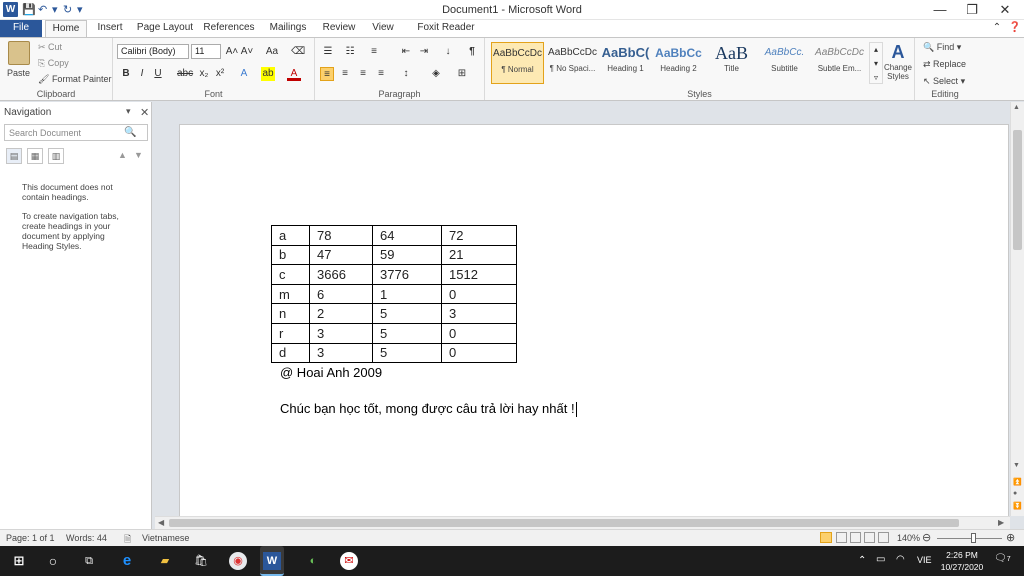 This screenshot has height=576, width=1024. I want to click on nav-options-icon: ▾, so click(128, 111).